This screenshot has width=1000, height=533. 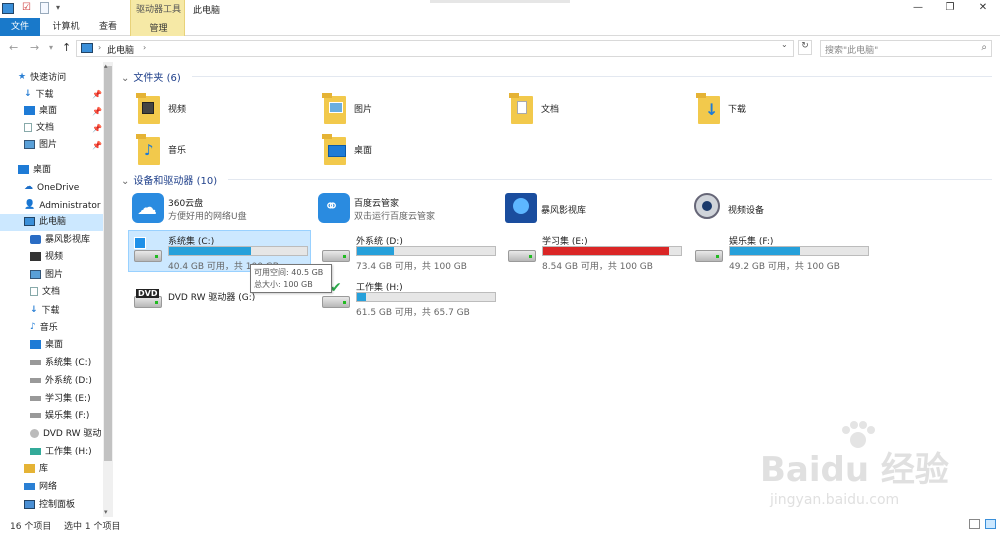 I want to click on nav-scroll-thumb, so click(x=108, y=263).